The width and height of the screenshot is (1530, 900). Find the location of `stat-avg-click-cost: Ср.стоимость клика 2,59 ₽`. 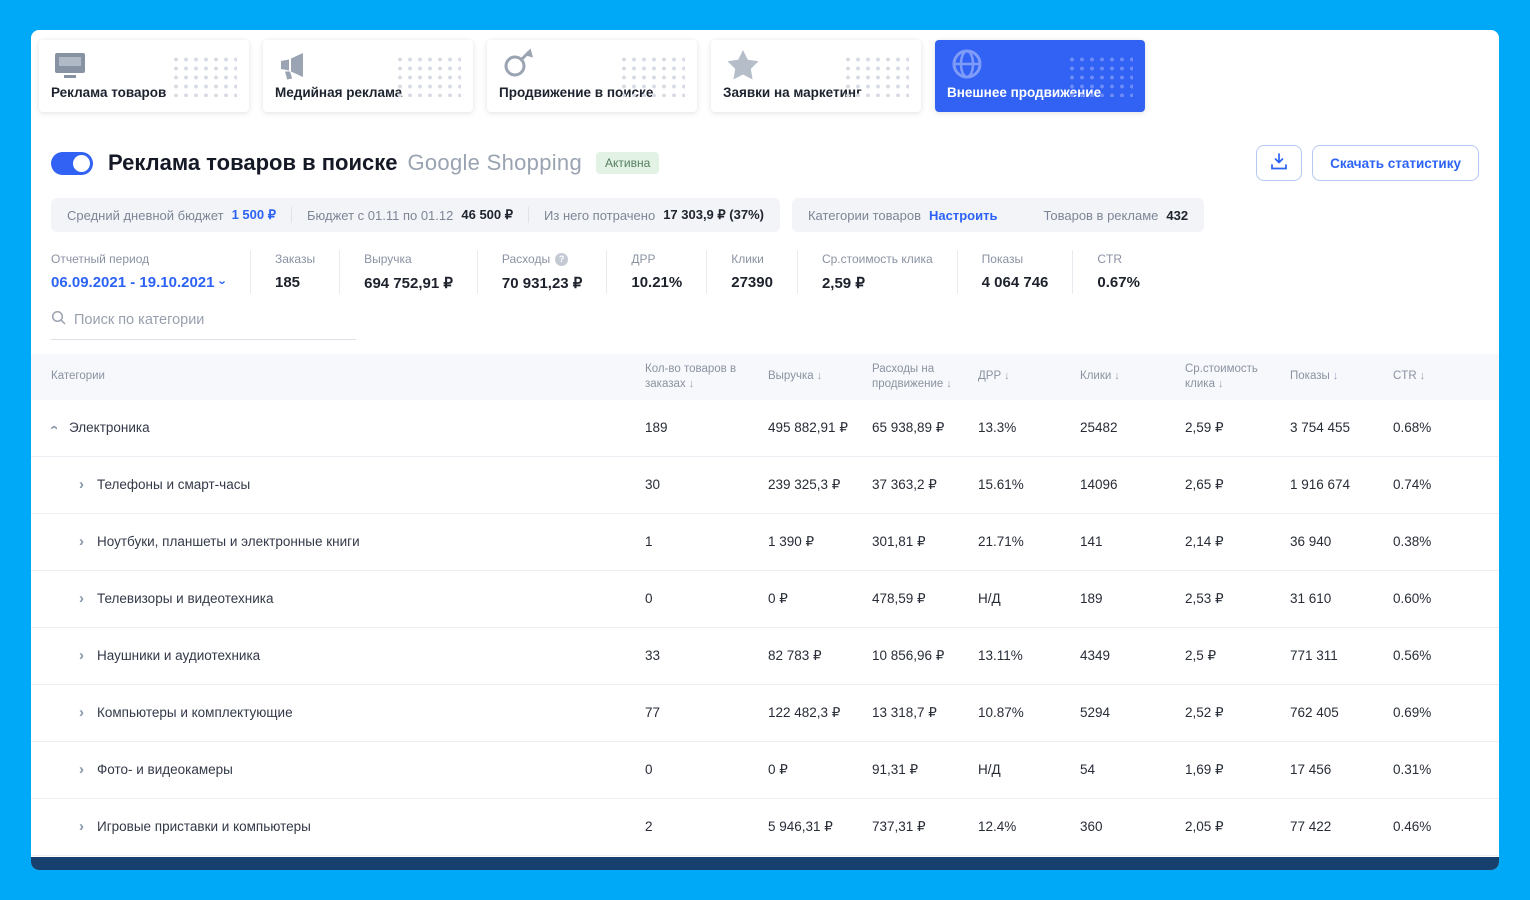

stat-avg-click-cost: Ср.стоимость клика 2,59 ₽ is located at coordinates (878, 272).